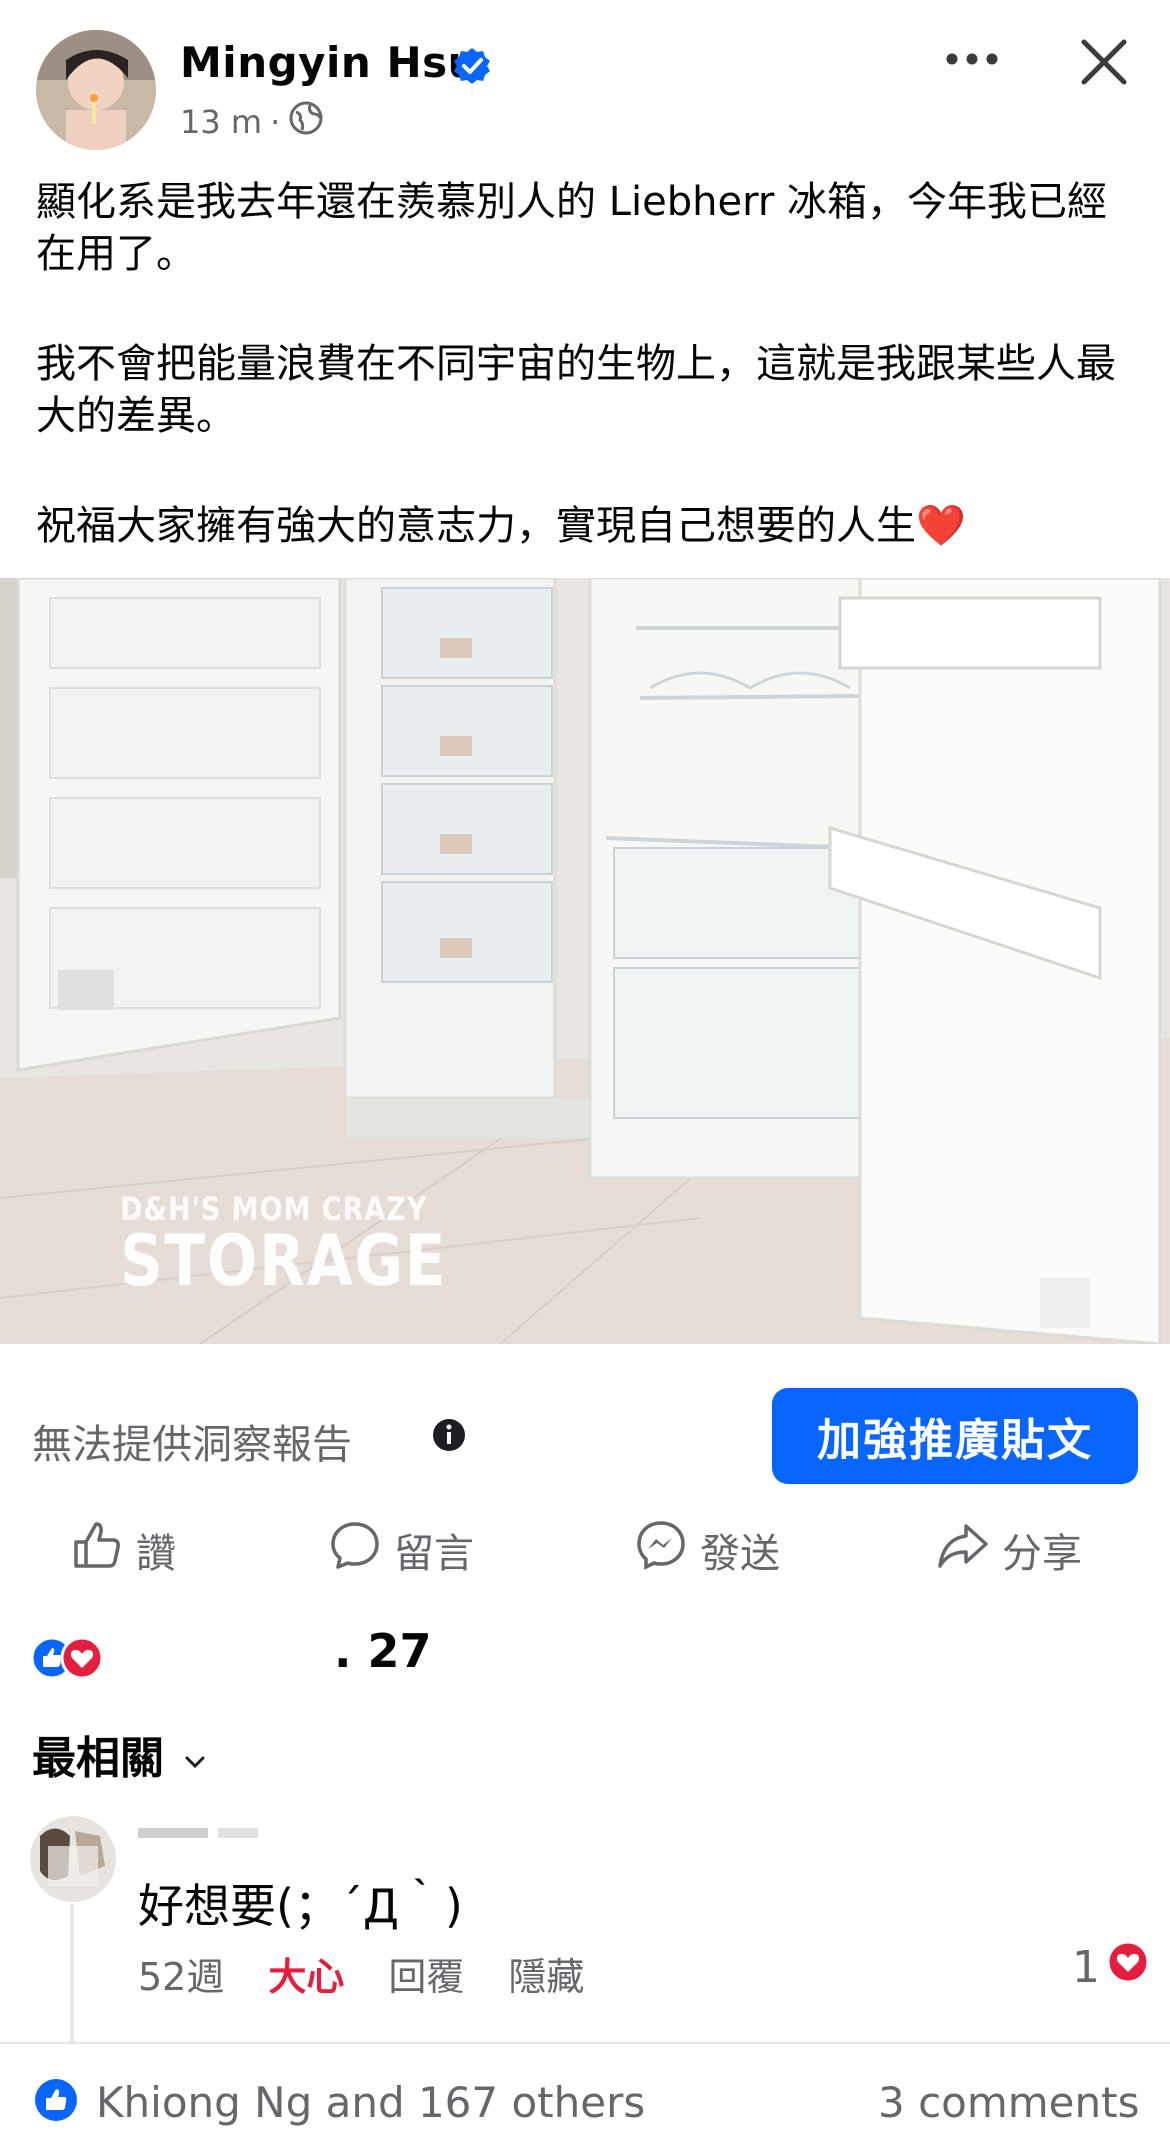 This screenshot has height=2152, width=1170. I want to click on comment-thread-line, so click(72, 1974).